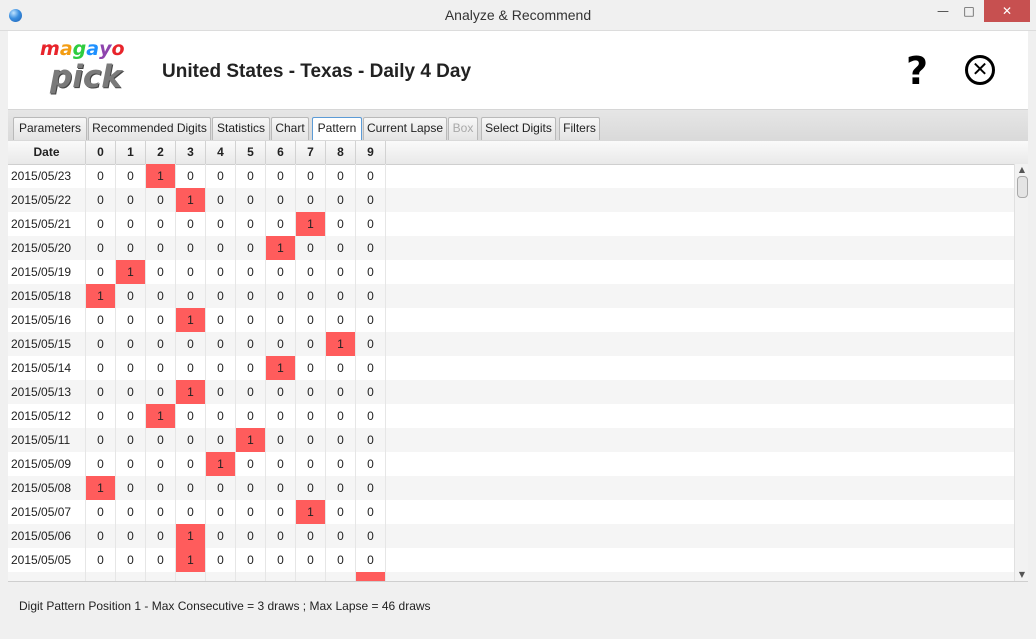 The width and height of the screenshot is (1036, 639). What do you see at coordinates (511, 512) in the screenshot?
I see `table-row: 2015/05/07 0 0 0 0 0 0 0 1 0 0` at bounding box center [511, 512].